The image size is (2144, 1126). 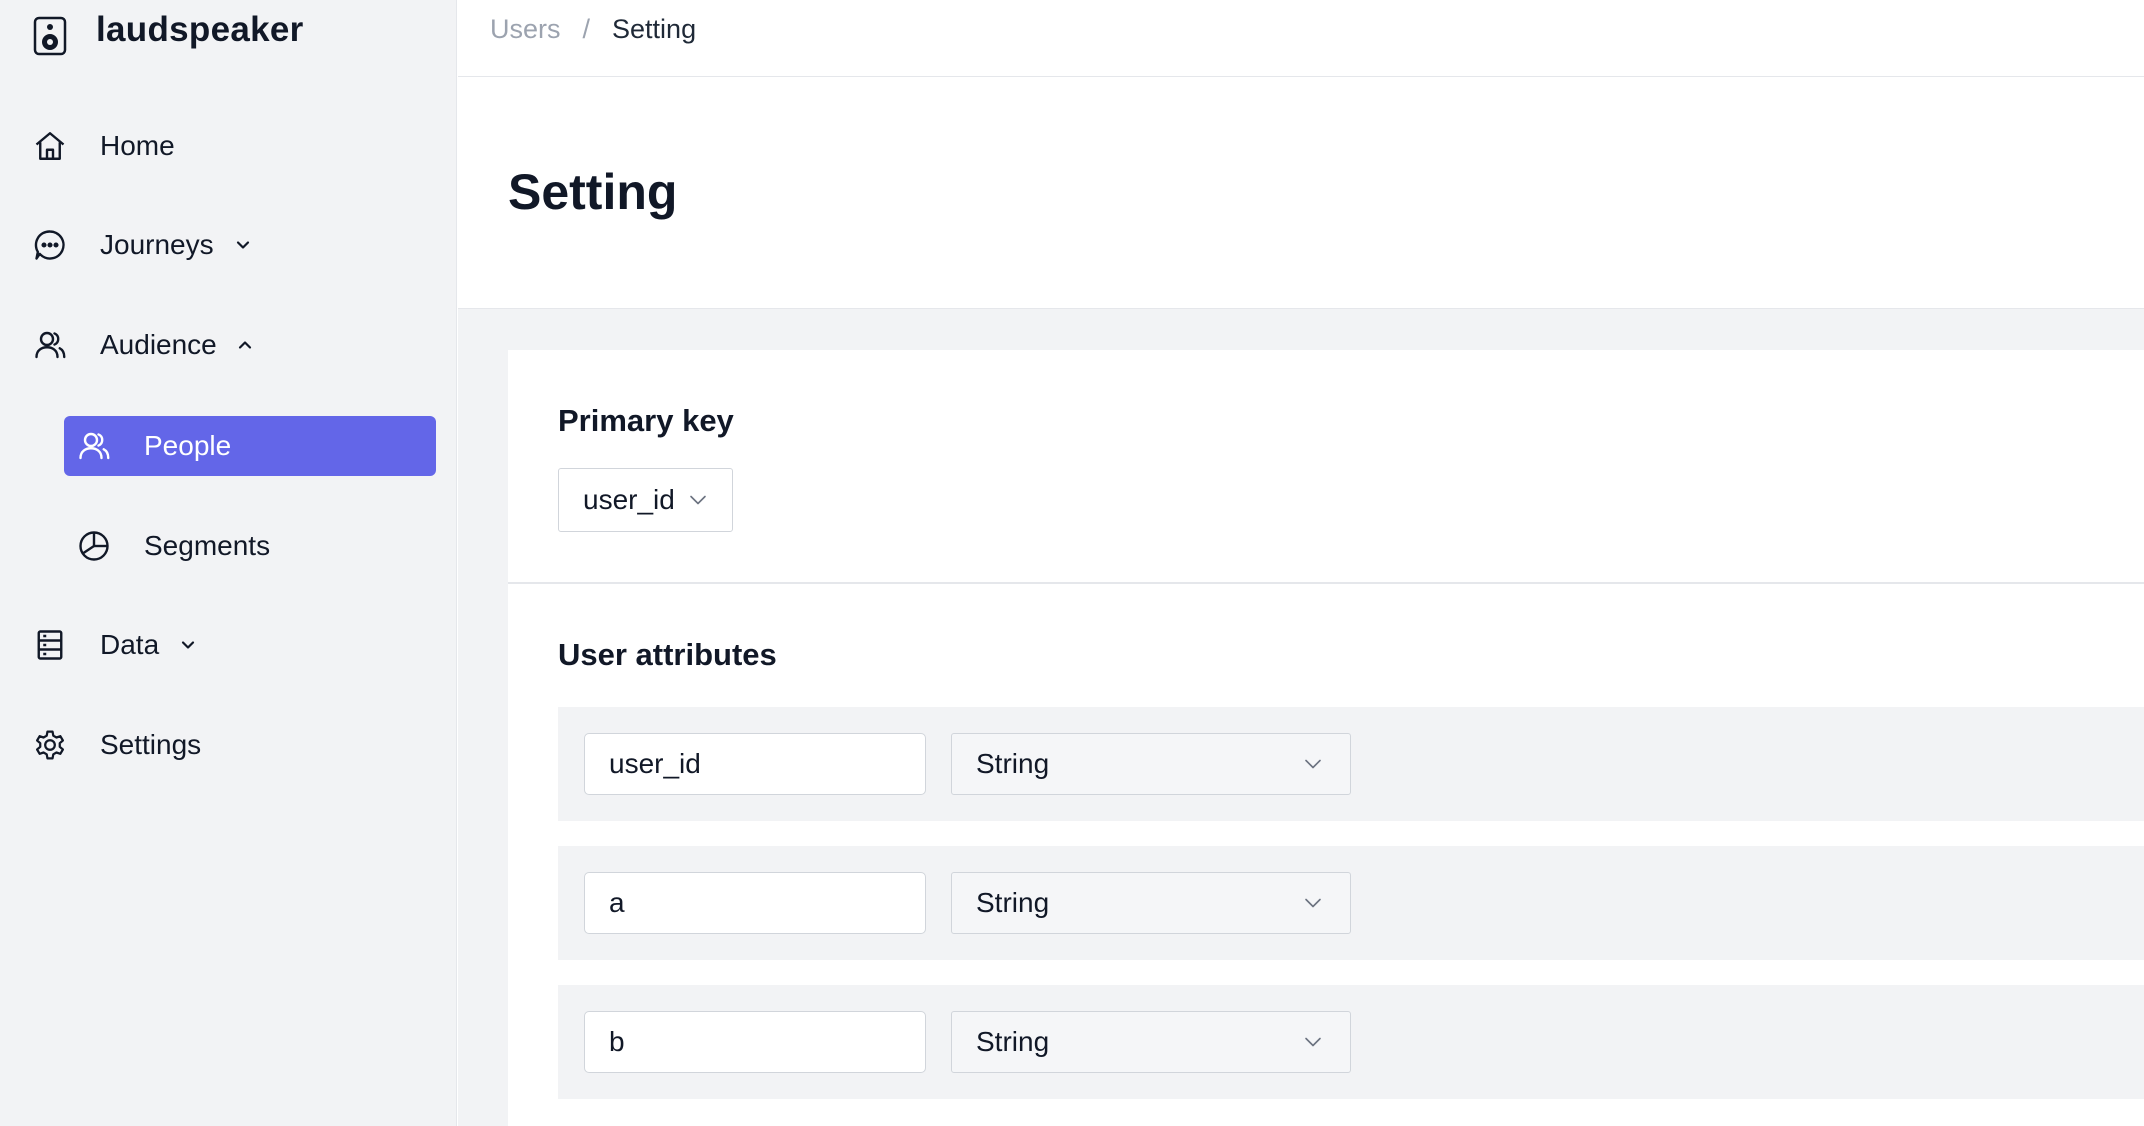 What do you see at coordinates (250, 446) in the screenshot?
I see `sidebar-item-people: People` at bounding box center [250, 446].